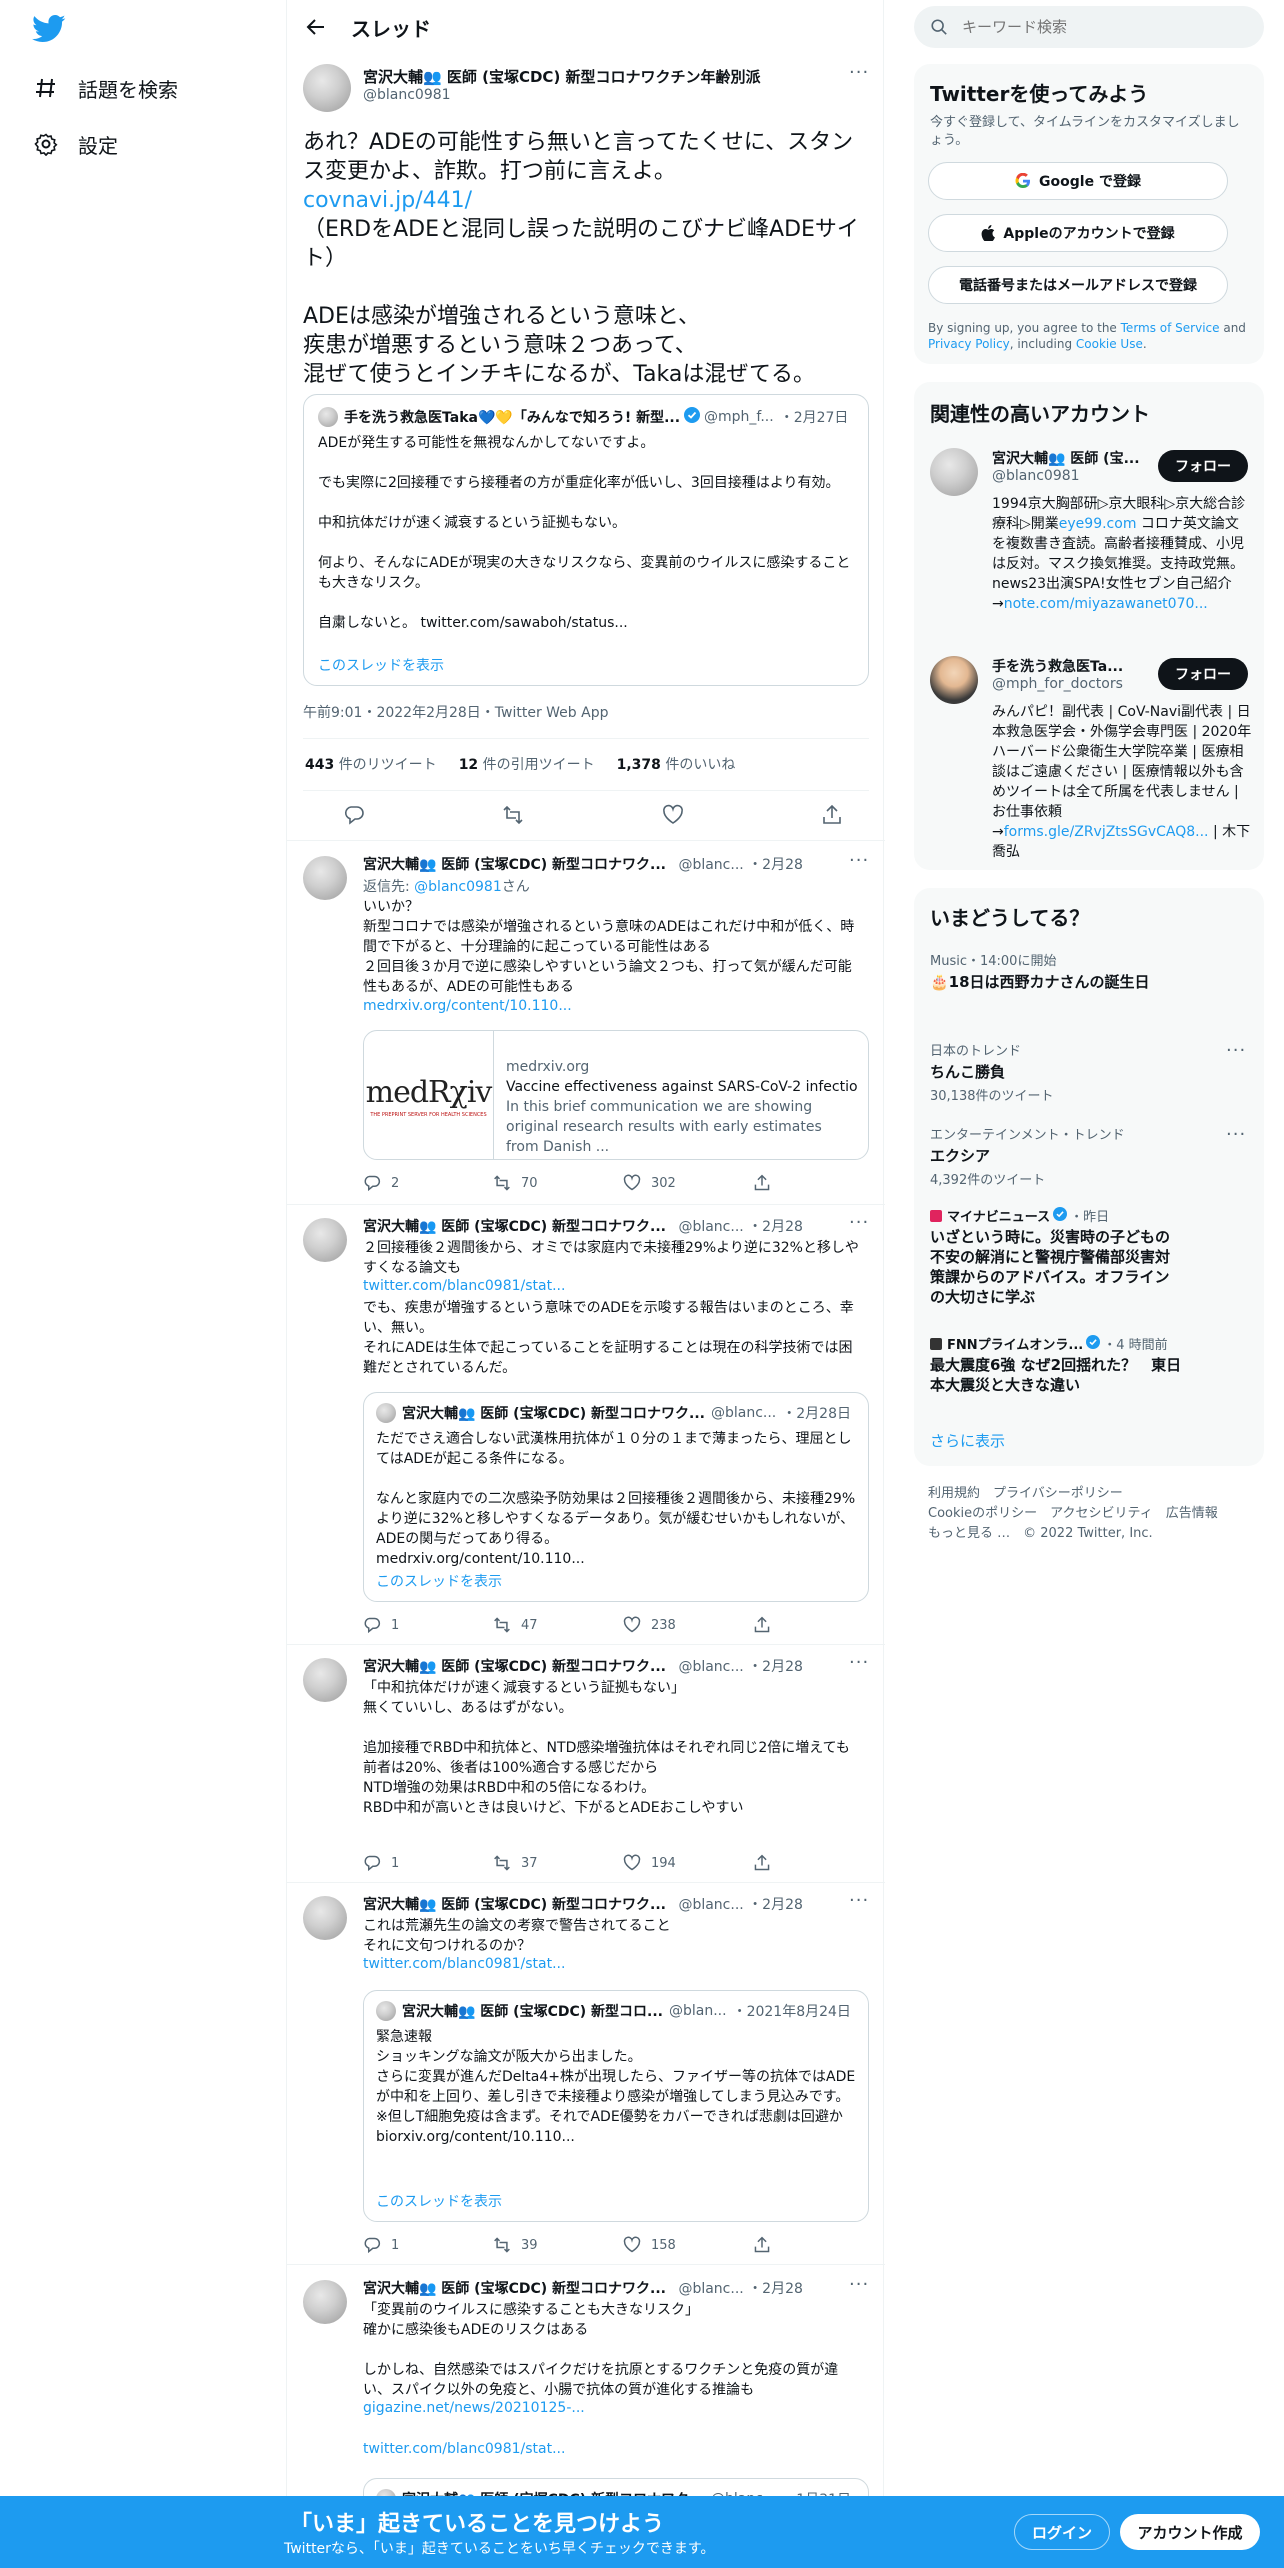 Image resolution: width=1284 pixels, height=2568 pixels. Describe the element at coordinates (558, 1625) in the screenshot. I see `retweet-button: 47` at that location.